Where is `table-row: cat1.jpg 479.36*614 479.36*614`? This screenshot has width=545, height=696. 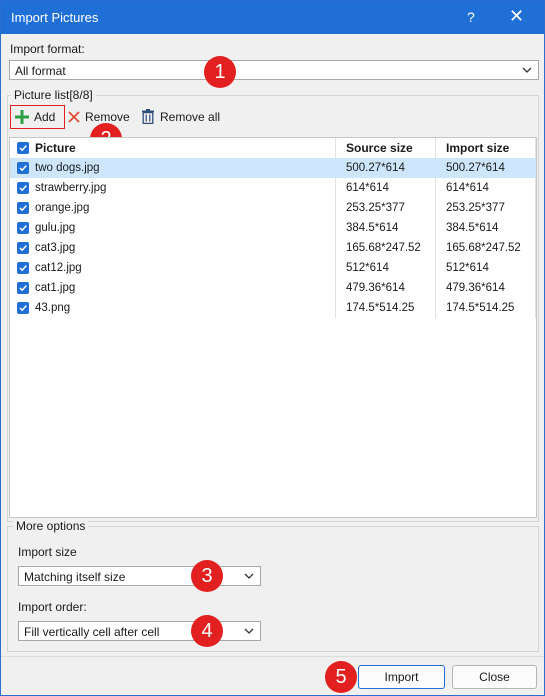
table-row: cat1.jpg 479.36*614 479.36*614 is located at coordinates (273, 288).